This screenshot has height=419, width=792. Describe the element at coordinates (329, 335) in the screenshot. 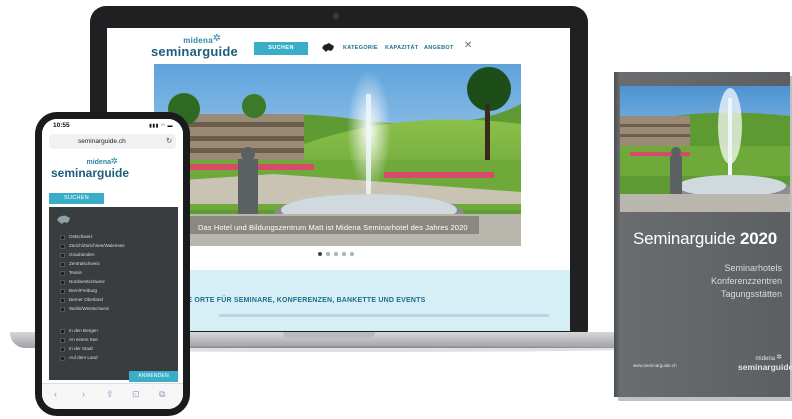

I see `laptop-notch` at that location.